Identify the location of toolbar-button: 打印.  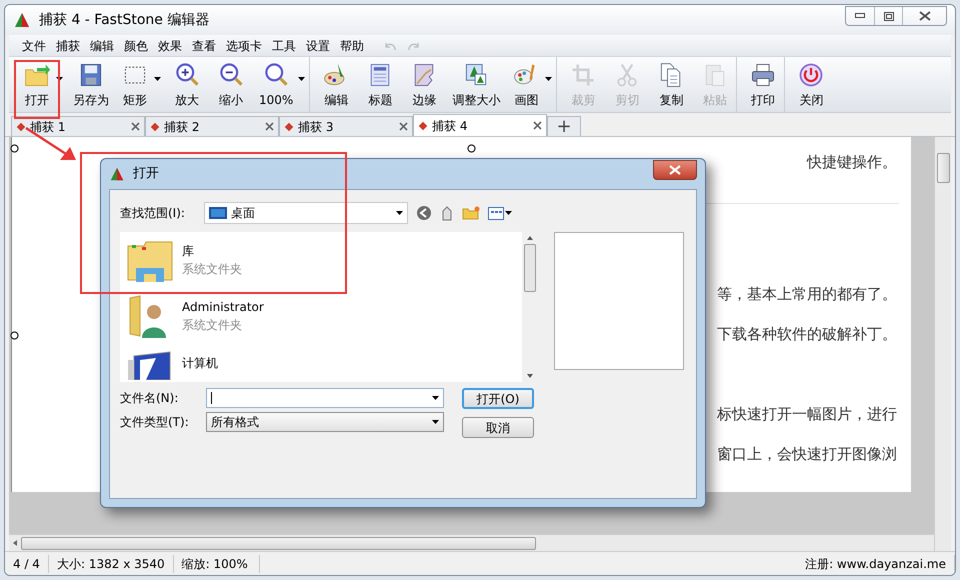
(763, 84).